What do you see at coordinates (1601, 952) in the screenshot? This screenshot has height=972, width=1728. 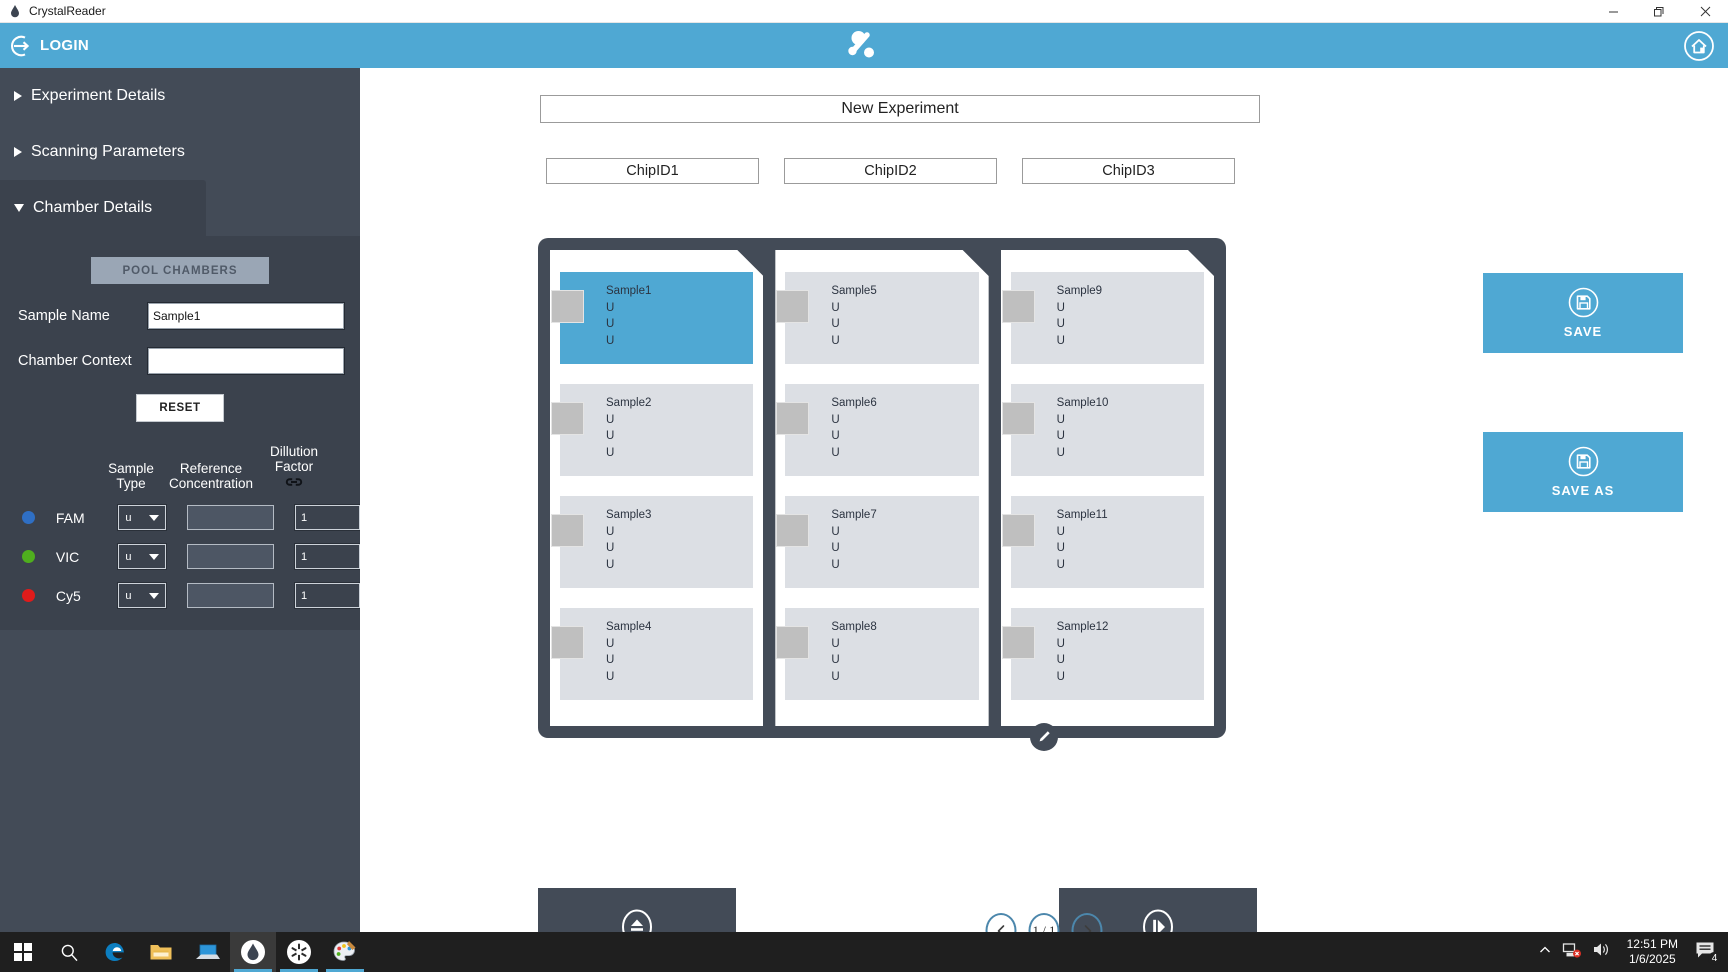 I see `volume-button` at bounding box center [1601, 952].